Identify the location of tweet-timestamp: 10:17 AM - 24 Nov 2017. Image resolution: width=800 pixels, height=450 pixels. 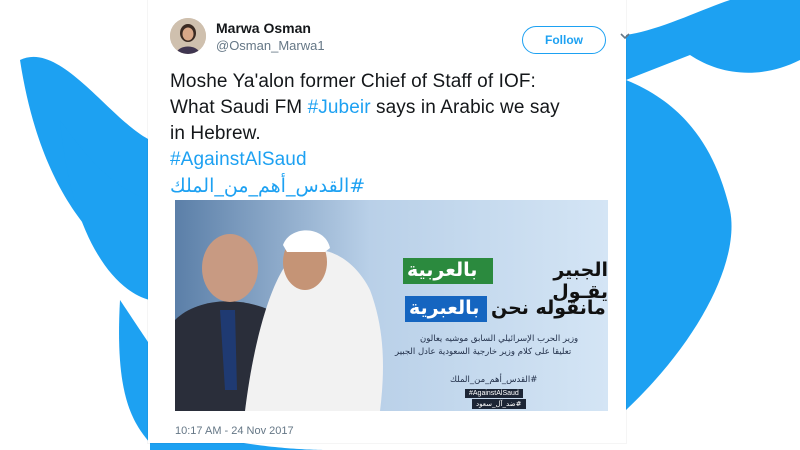
(234, 431).